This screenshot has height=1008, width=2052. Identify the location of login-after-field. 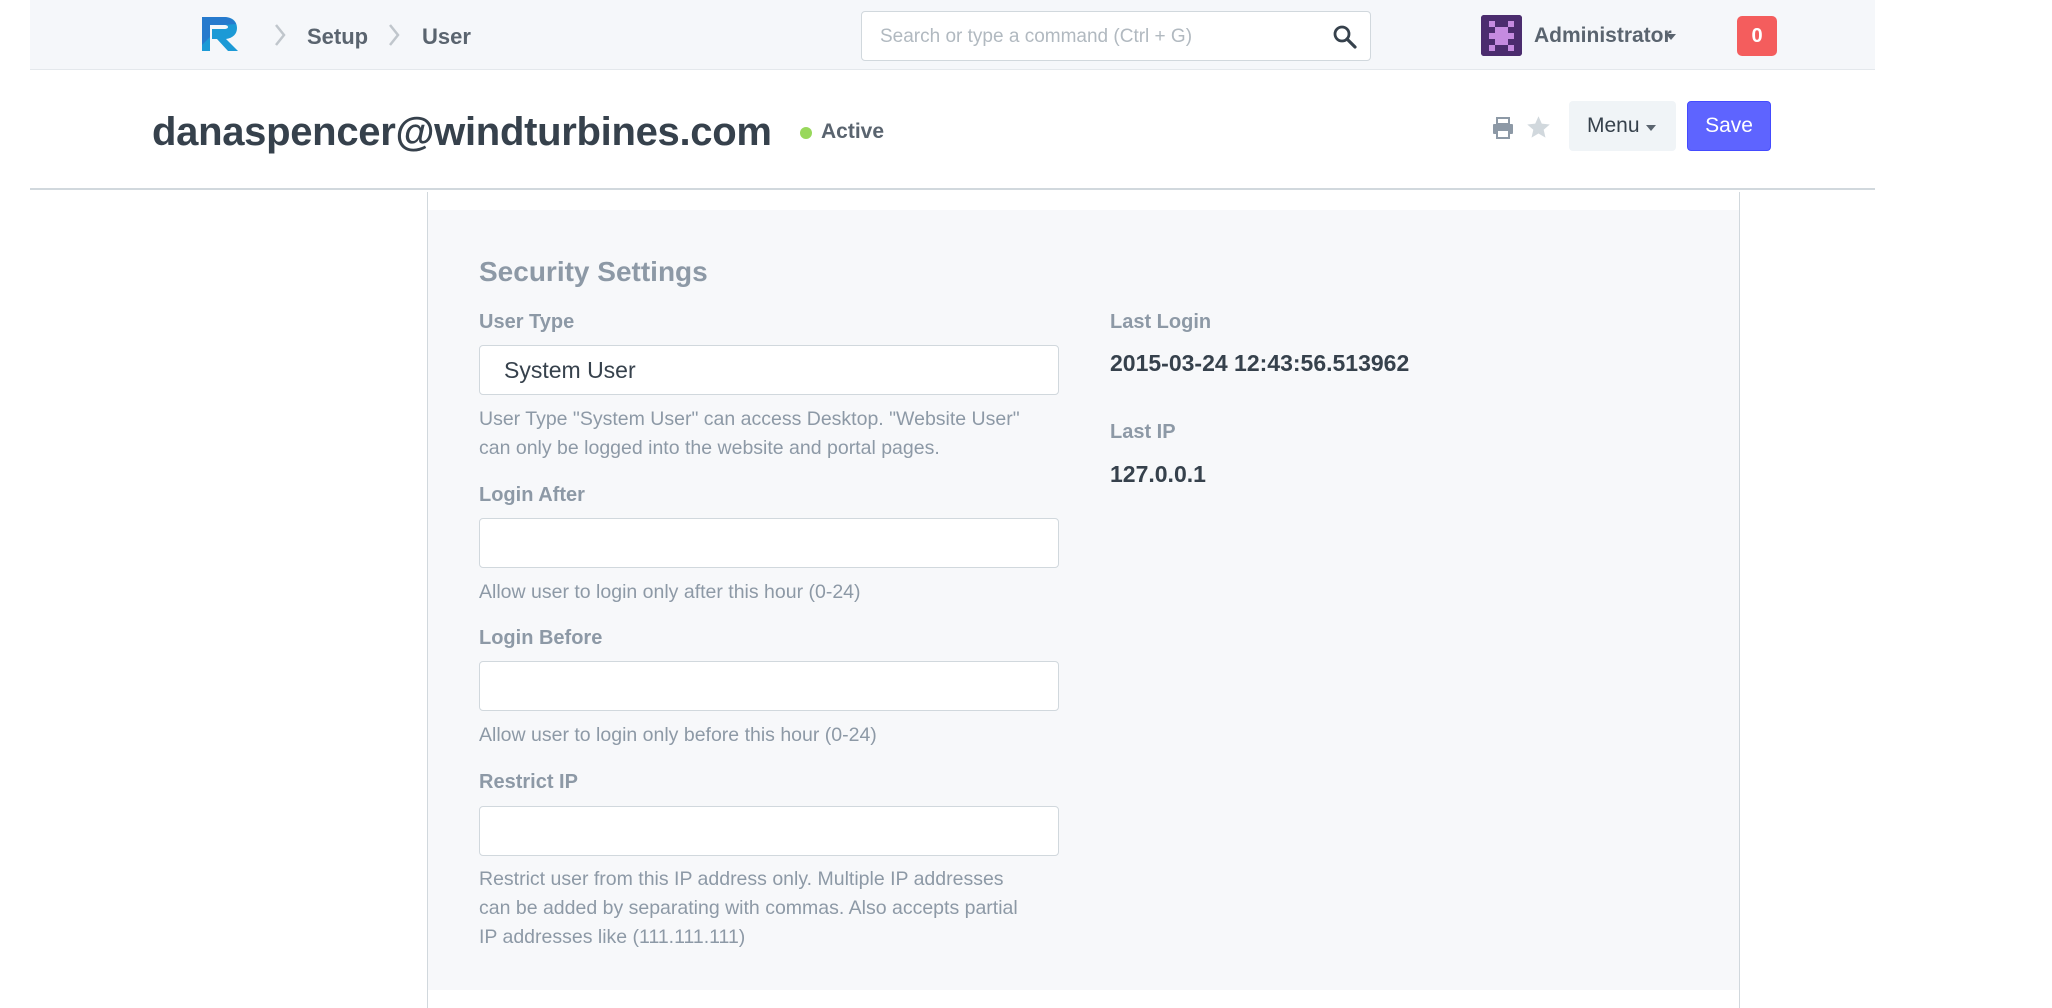
(769, 543).